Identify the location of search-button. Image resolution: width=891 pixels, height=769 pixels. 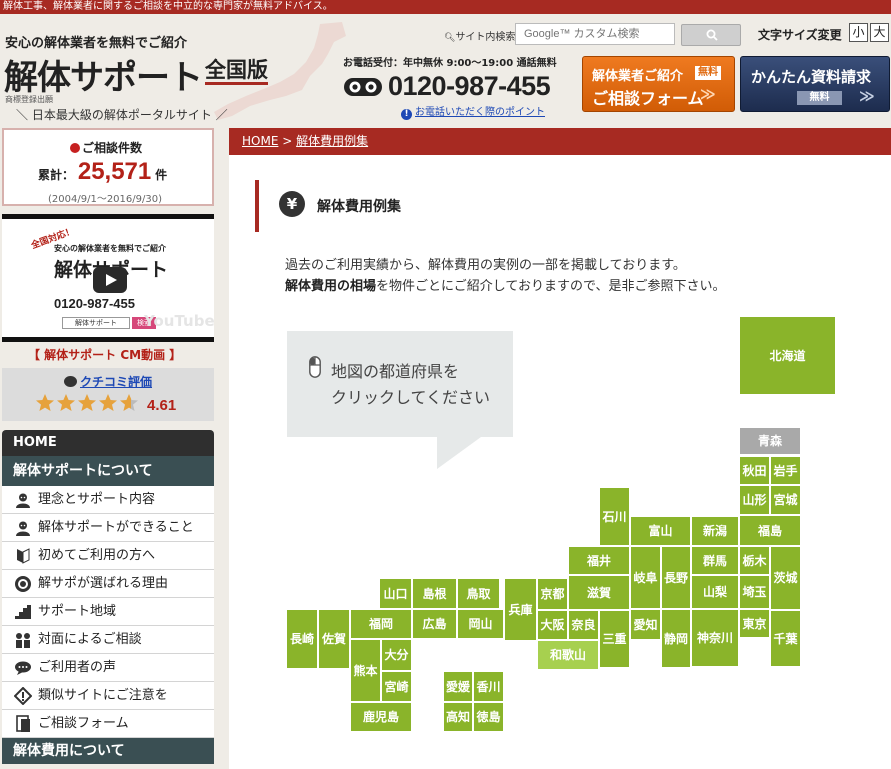
(711, 35).